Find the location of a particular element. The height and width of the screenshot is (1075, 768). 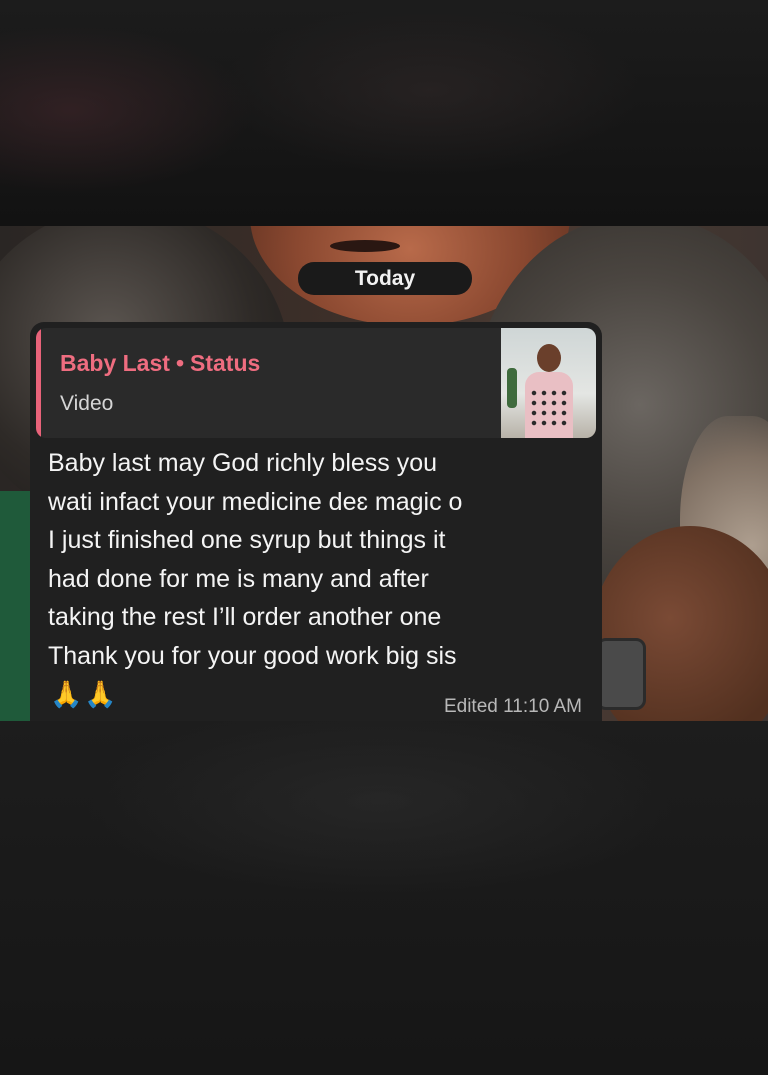

status-video-thumbnail is located at coordinates (548, 383).